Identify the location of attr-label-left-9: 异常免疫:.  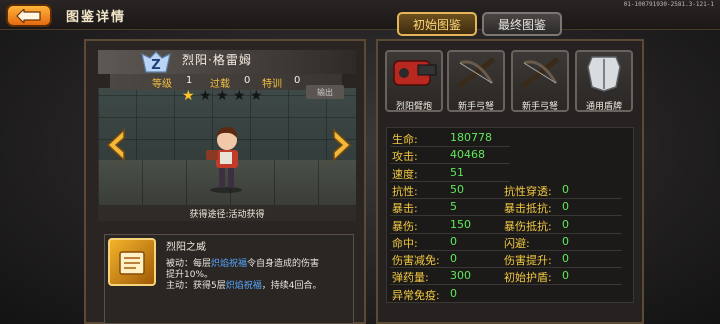
(416, 295).